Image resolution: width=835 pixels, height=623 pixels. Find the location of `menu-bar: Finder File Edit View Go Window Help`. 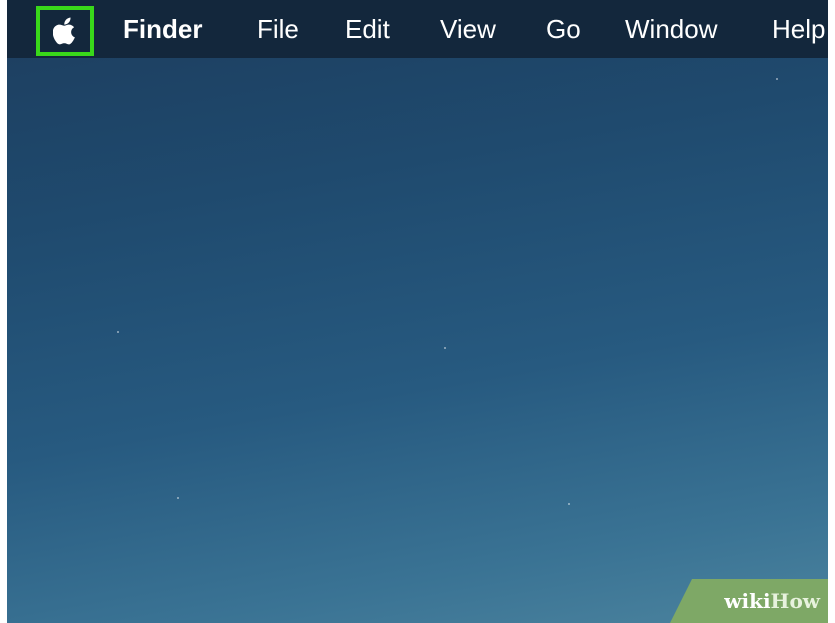

menu-bar: Finder File Edit View Go Window Help is located at coordinates (417, 29).